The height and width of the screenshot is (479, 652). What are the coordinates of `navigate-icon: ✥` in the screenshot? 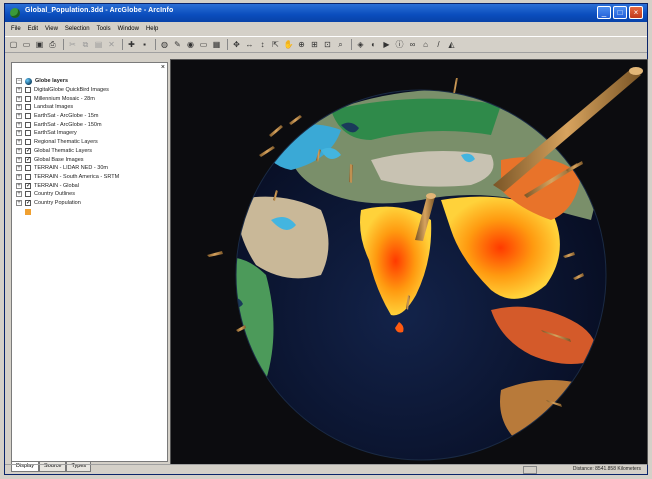 It's located at (236, 44).